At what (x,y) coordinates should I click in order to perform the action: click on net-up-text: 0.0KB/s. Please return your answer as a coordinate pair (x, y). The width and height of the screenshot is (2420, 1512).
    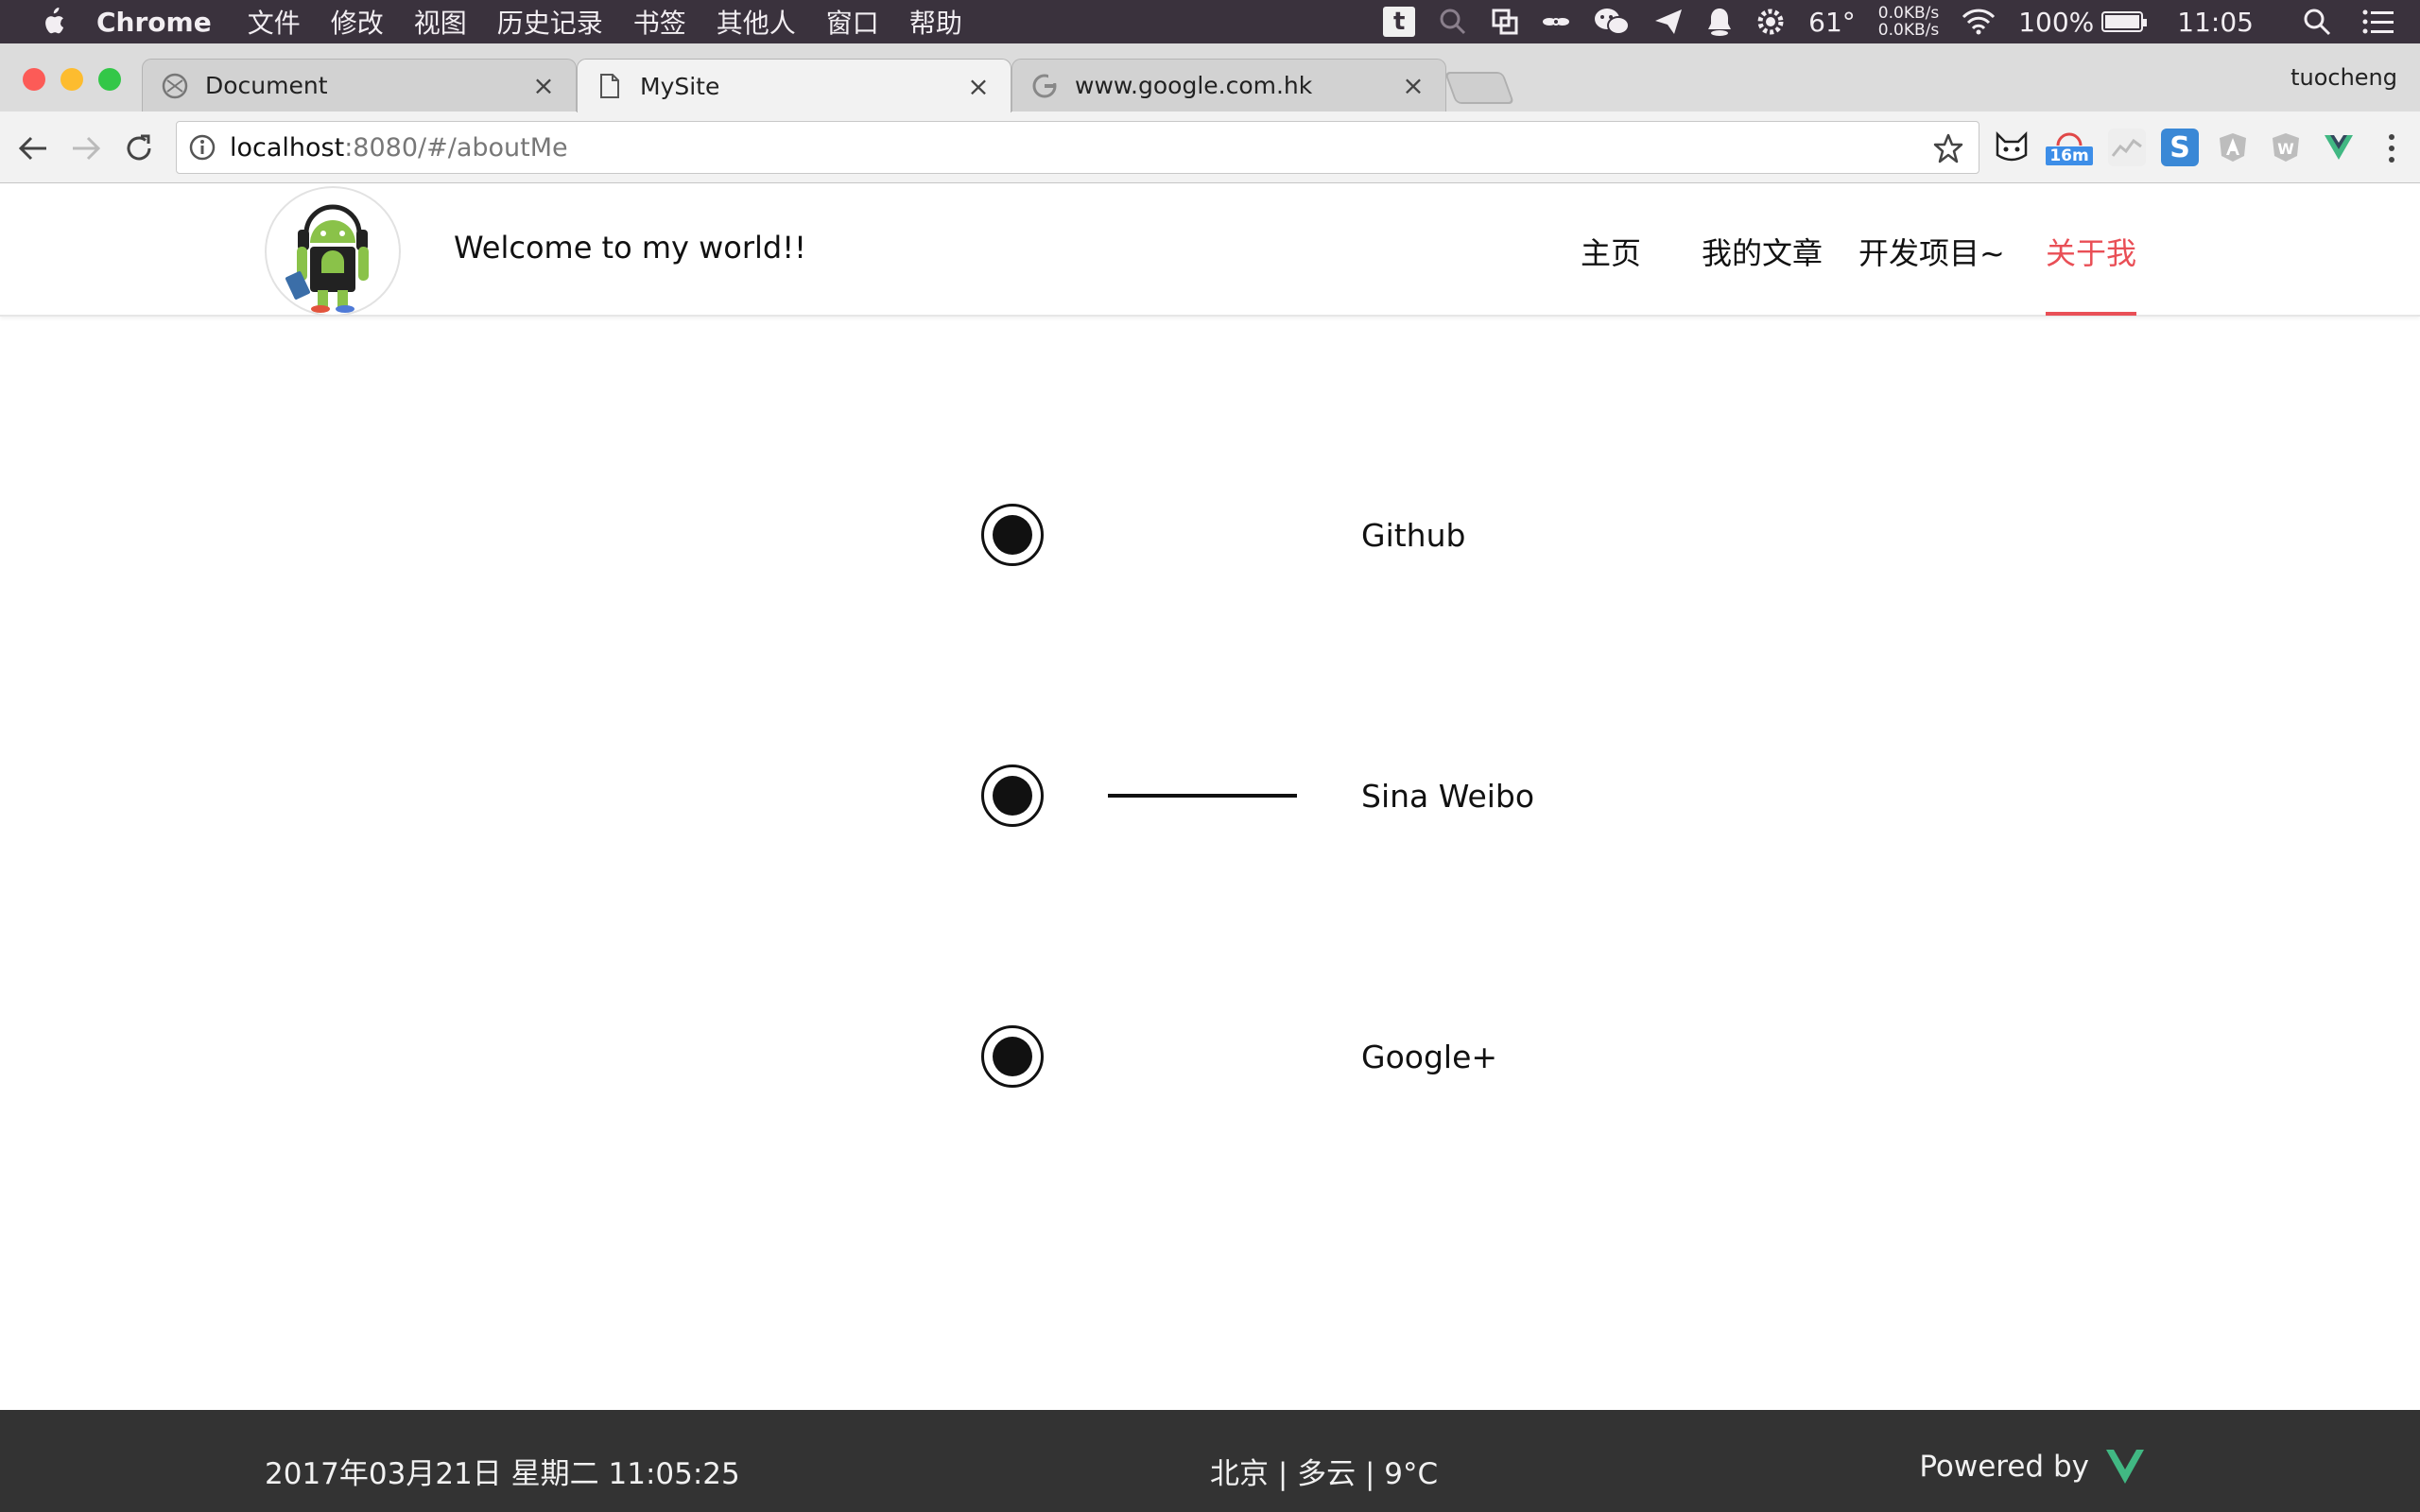
    Looking at the image, I should click on (1908, 13).